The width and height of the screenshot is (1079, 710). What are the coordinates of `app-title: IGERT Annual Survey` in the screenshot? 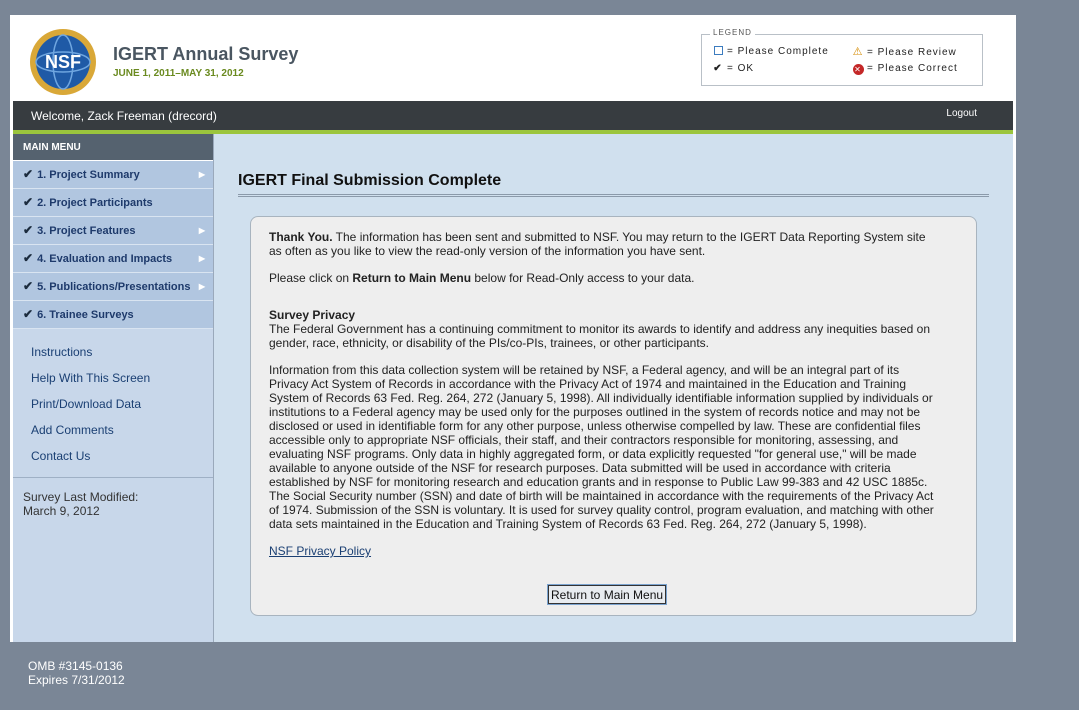 It's located at (206, 54).